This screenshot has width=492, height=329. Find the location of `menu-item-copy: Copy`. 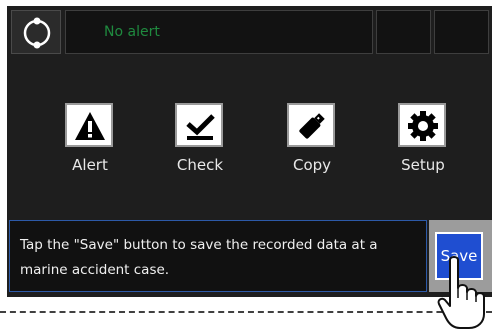

menu-item-copy: Copy is located at coordinates (312, 143).